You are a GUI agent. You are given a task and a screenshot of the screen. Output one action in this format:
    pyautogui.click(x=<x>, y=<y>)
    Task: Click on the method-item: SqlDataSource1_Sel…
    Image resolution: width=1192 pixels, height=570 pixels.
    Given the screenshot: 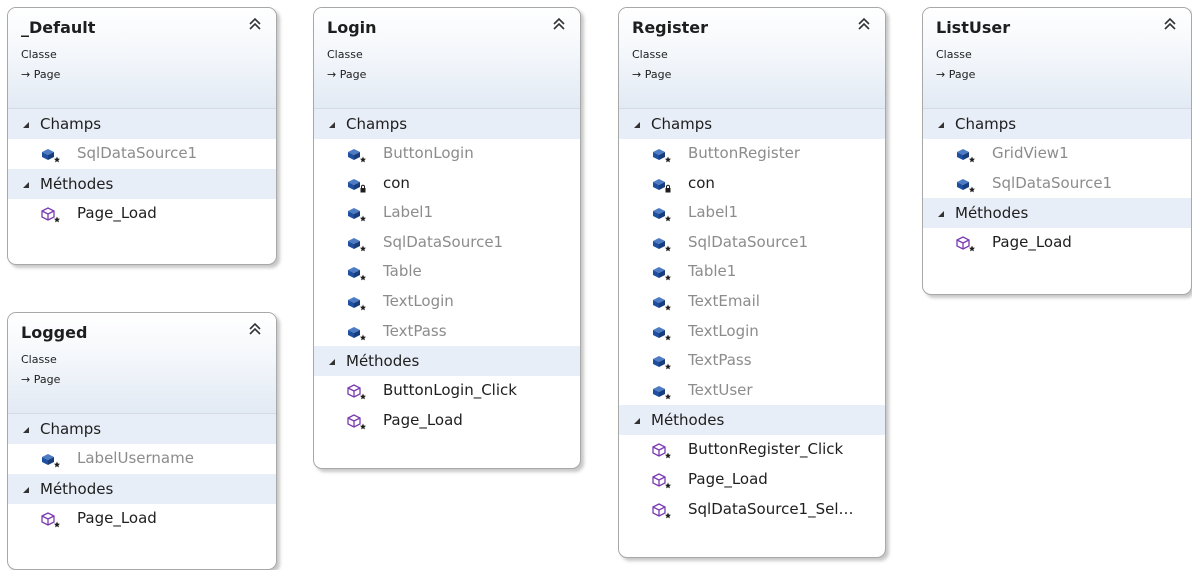 What is the action you would take?
    pyautogui.click(x=752, y=510)
    